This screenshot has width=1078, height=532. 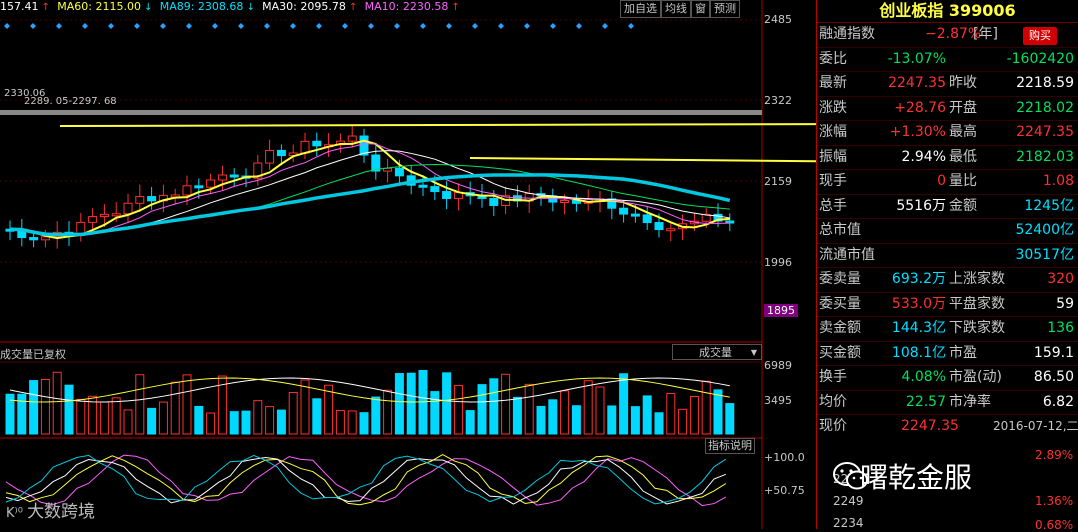 I want to click on quote-value: -1602420, so click(x=1040, y=58).